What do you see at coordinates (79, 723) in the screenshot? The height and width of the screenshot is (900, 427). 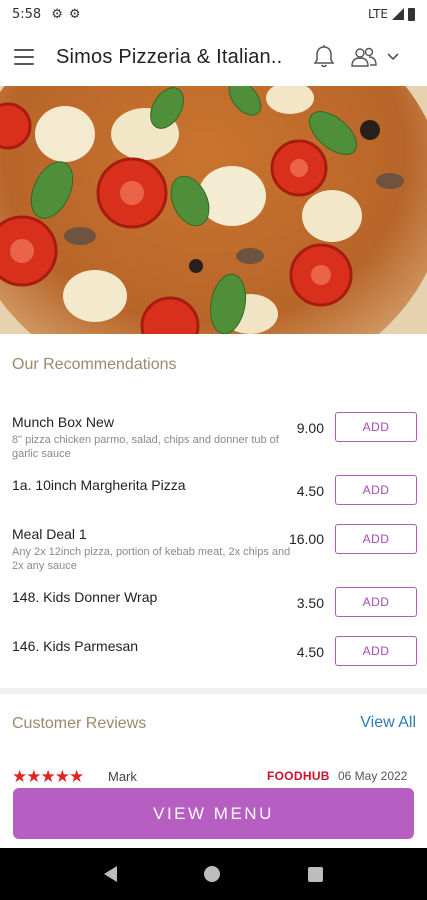 I see `reviews-title: Customer Reviews` at bounding box center [79, 723].